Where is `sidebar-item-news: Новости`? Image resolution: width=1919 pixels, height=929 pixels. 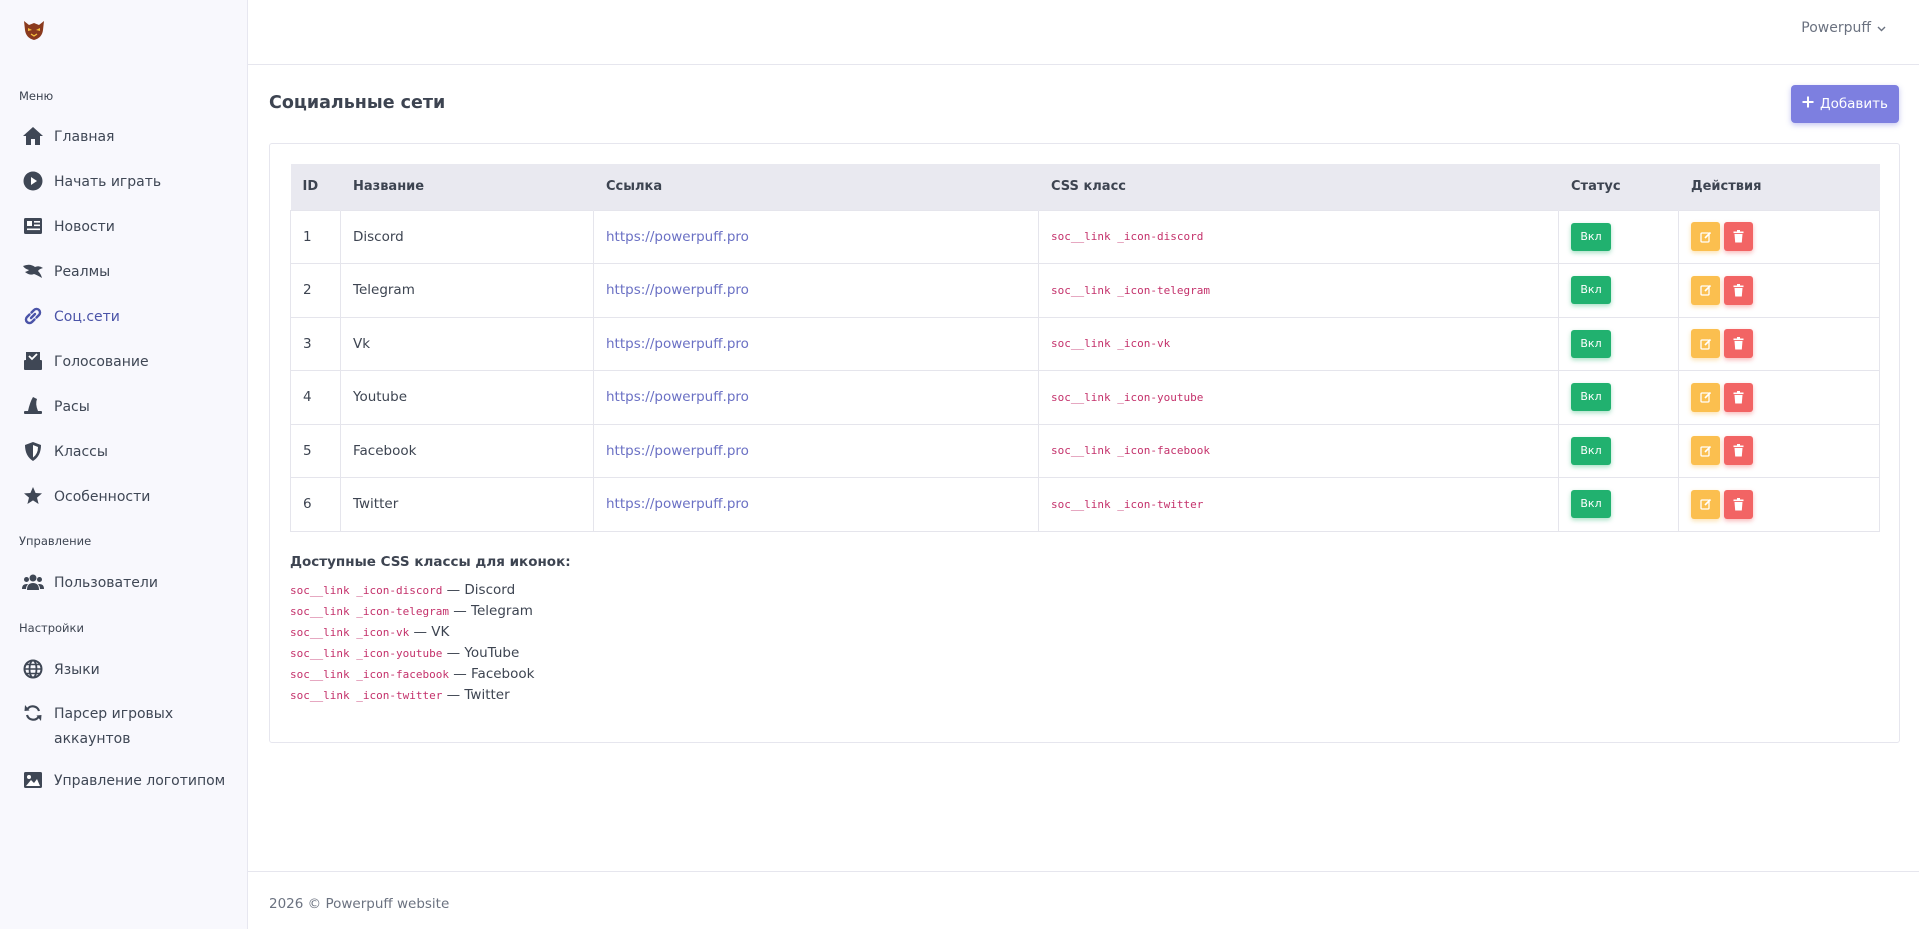 sidebar-item-news: Новости is located at coordinates (129, 227).